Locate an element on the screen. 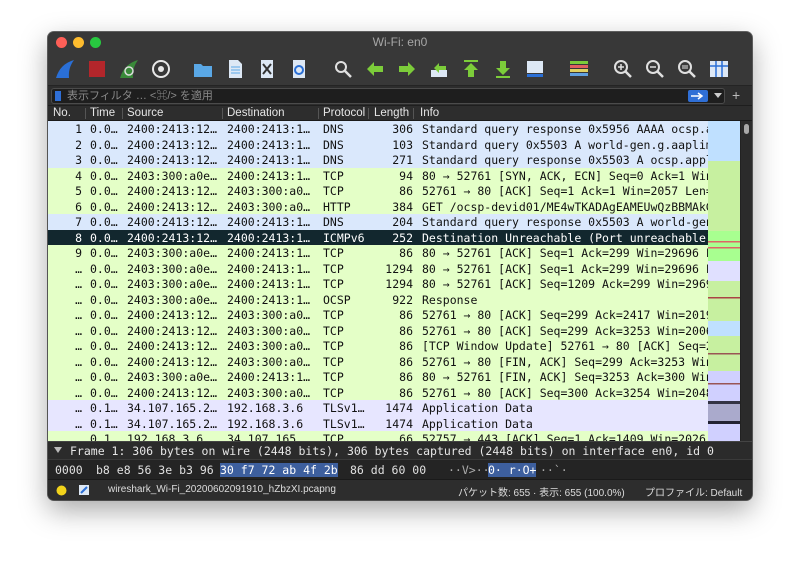 This screenshot has width=800, height=563. ascii-selected: 0· r·O+ is located at coordinates (512, 470).